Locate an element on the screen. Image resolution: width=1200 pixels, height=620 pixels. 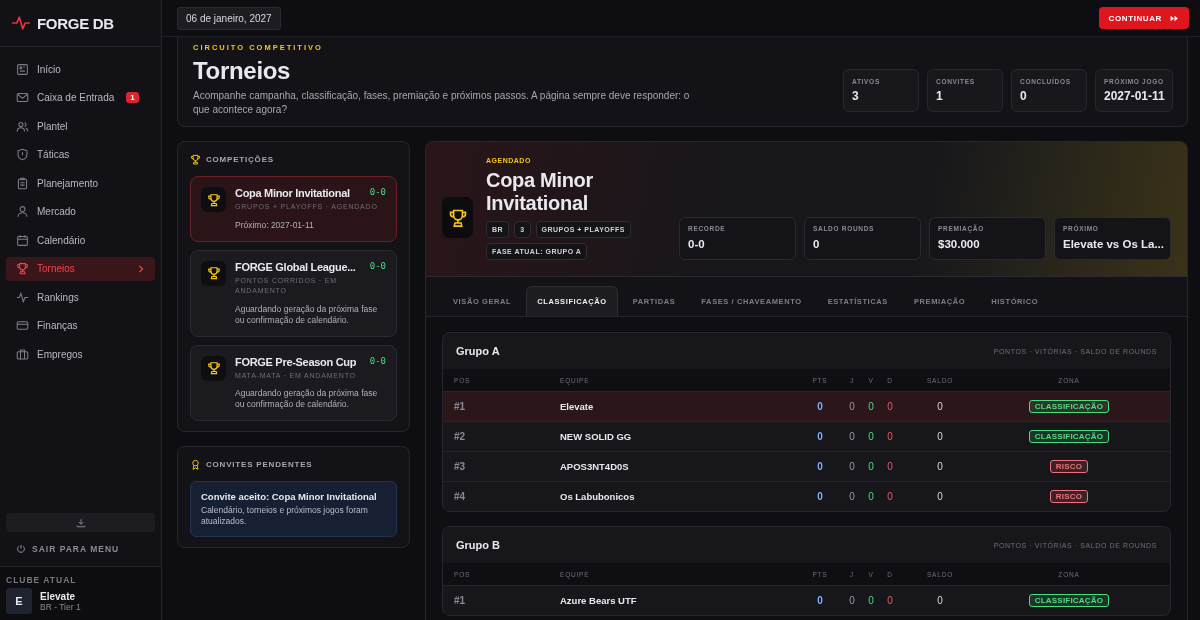
nav-item: Início is located at coordinates (80, 69).